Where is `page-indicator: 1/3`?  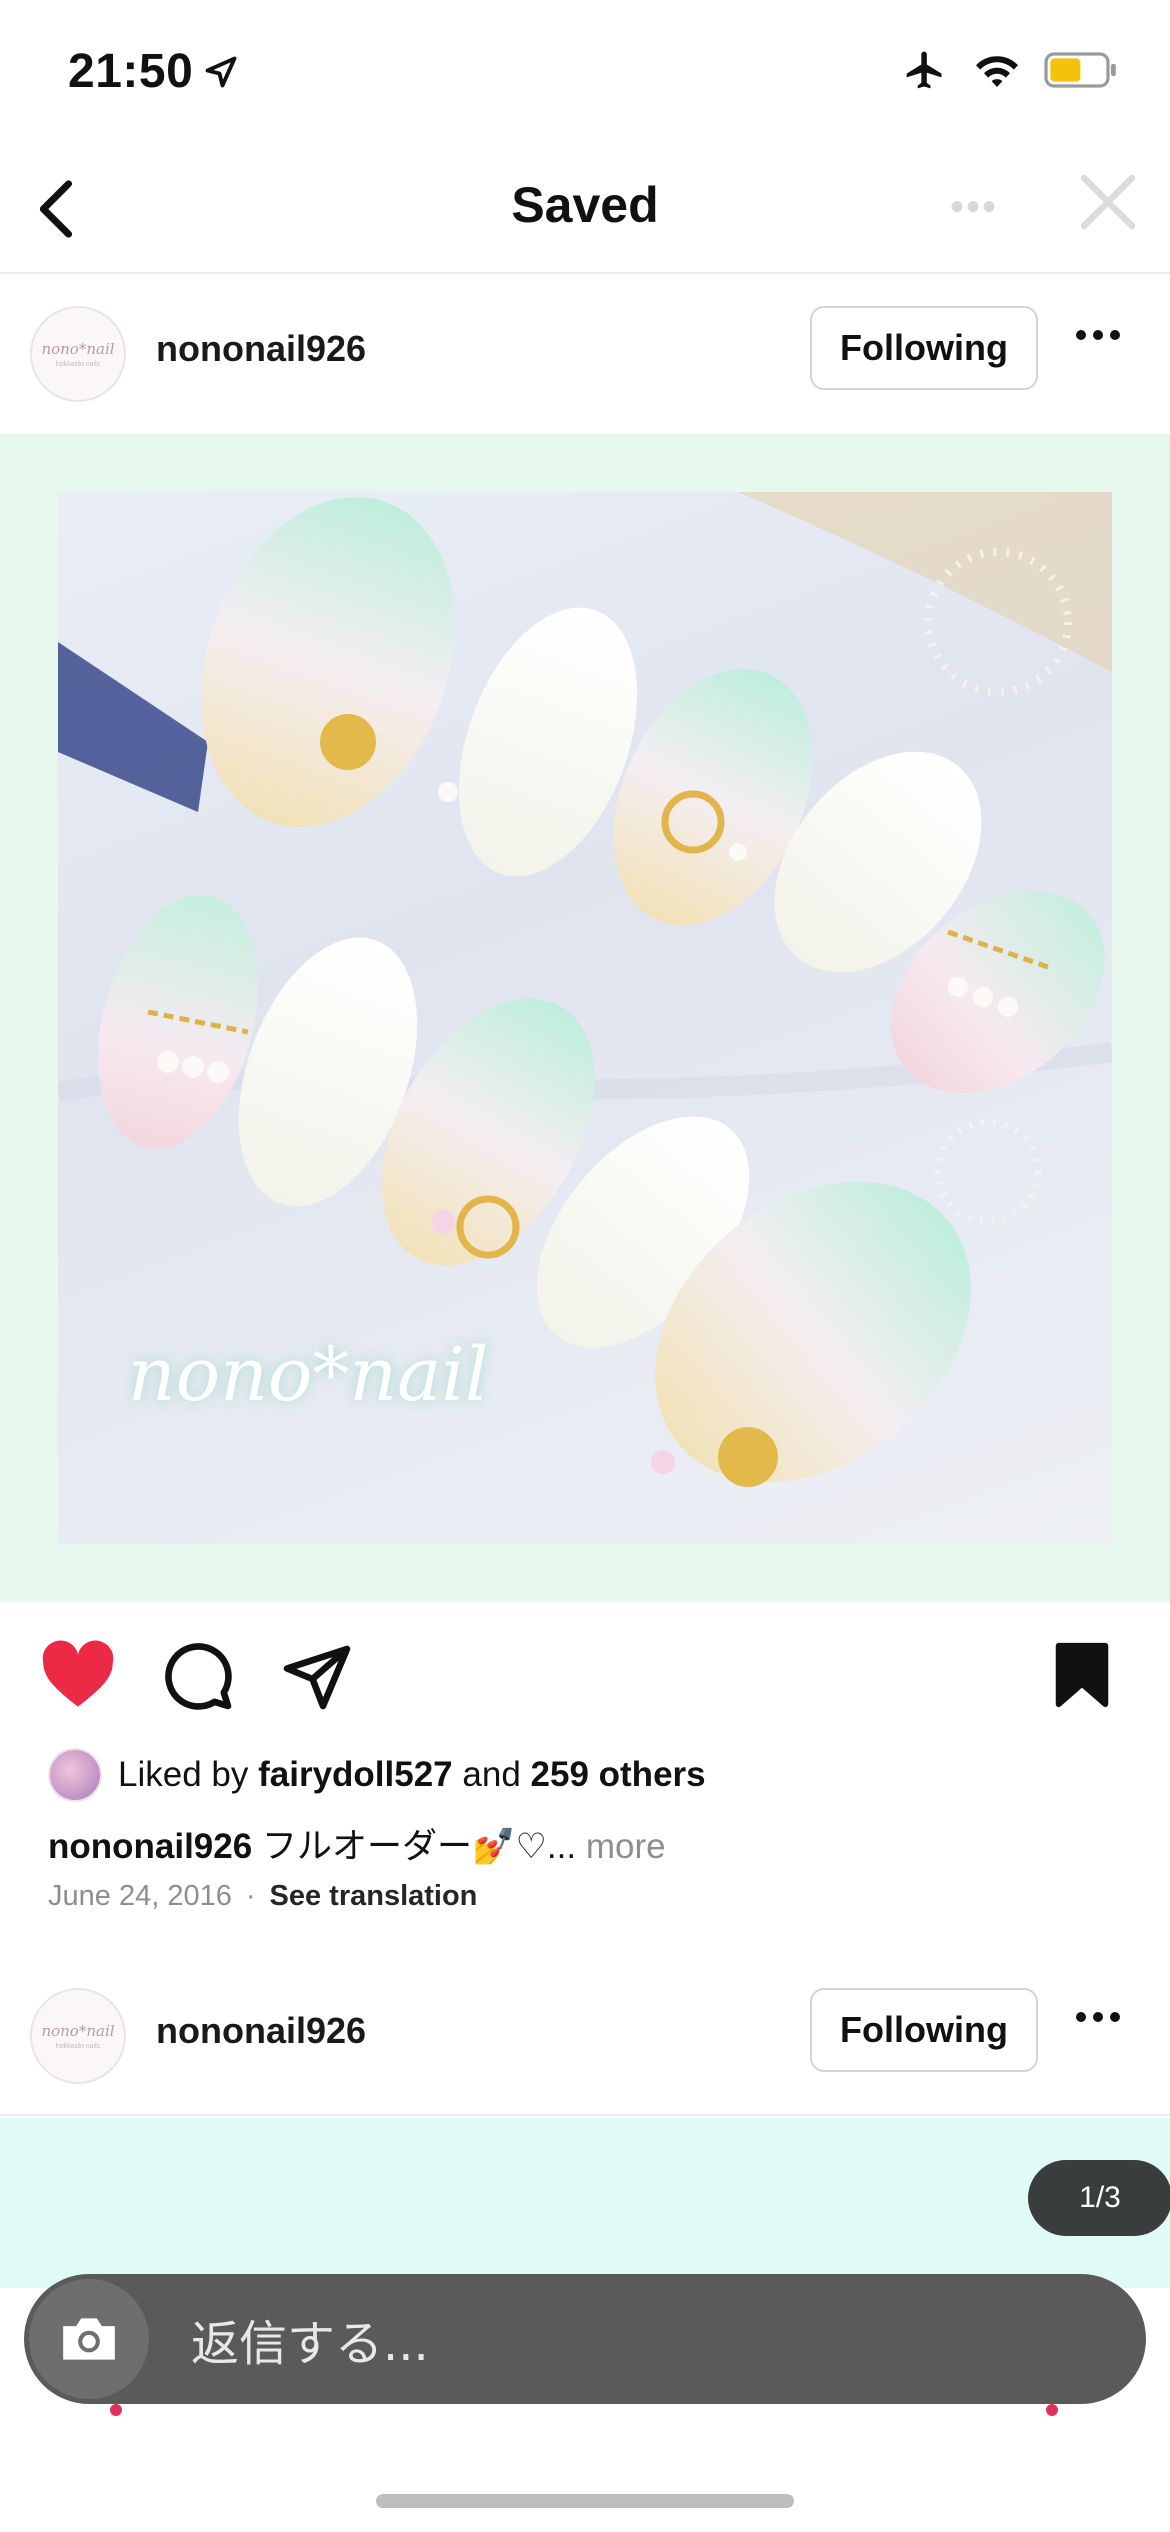 page-indicator: 1/3 is located at coordinates (1099, 2198).